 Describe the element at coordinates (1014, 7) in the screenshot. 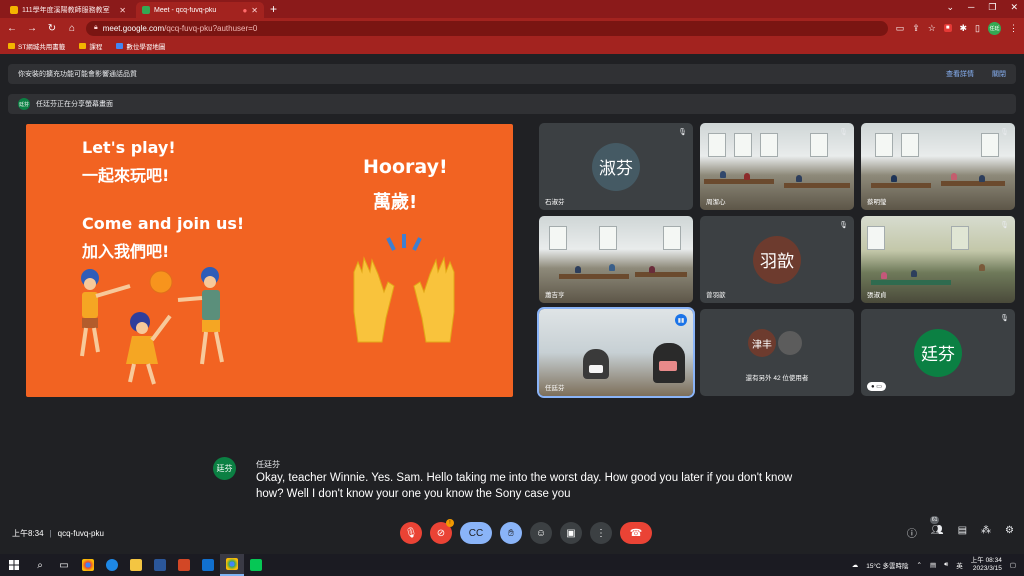

I see `close-window-icon: ✕` at that location.